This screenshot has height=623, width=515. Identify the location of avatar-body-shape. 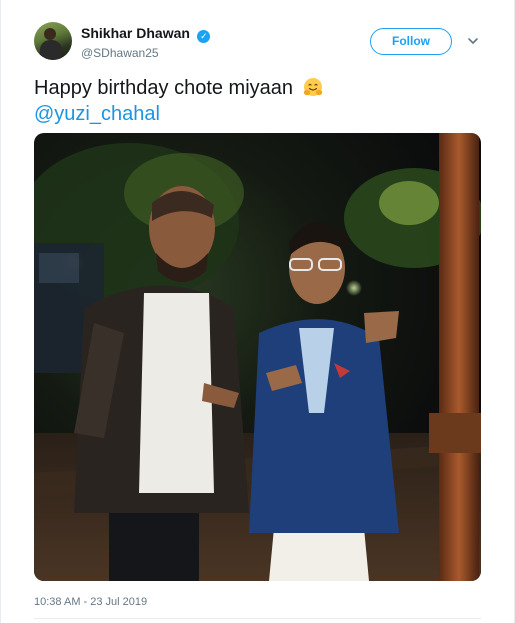
(51, 50).